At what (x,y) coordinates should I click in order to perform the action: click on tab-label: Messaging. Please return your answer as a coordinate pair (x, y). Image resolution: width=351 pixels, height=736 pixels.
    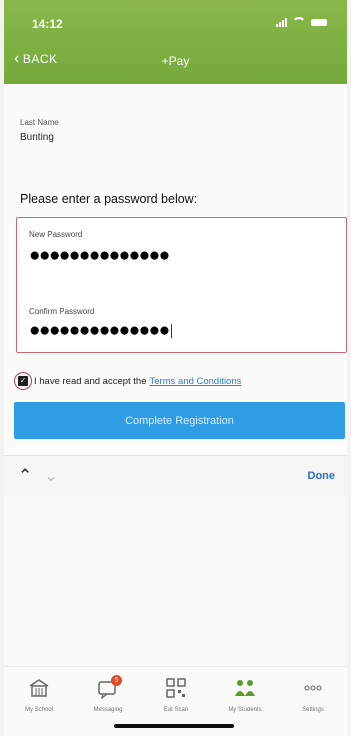
    Looking at the image, I should click on (108, 710).